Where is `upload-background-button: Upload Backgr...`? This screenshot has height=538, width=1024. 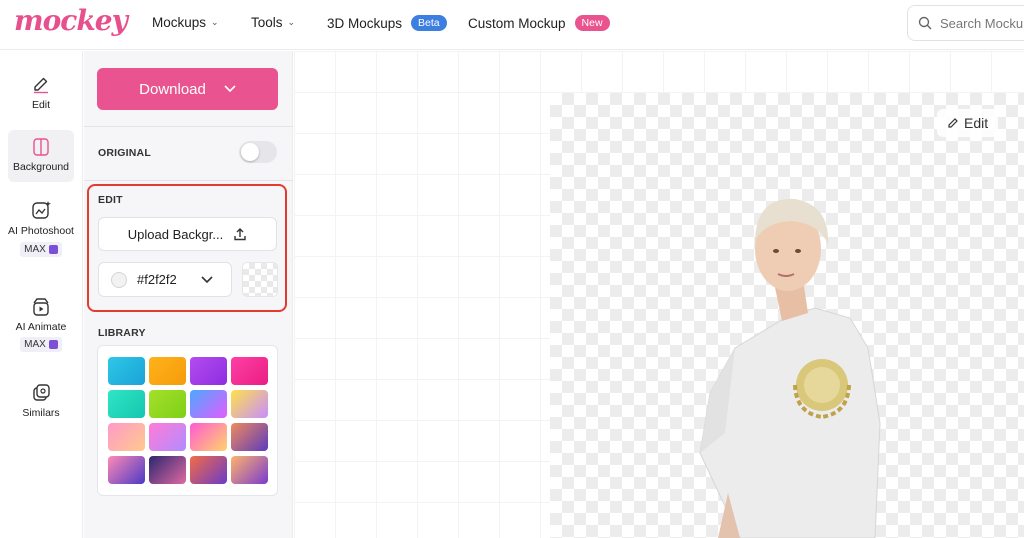 upload-background-button: Upload Backgr... is located at coordinates (187, 234).